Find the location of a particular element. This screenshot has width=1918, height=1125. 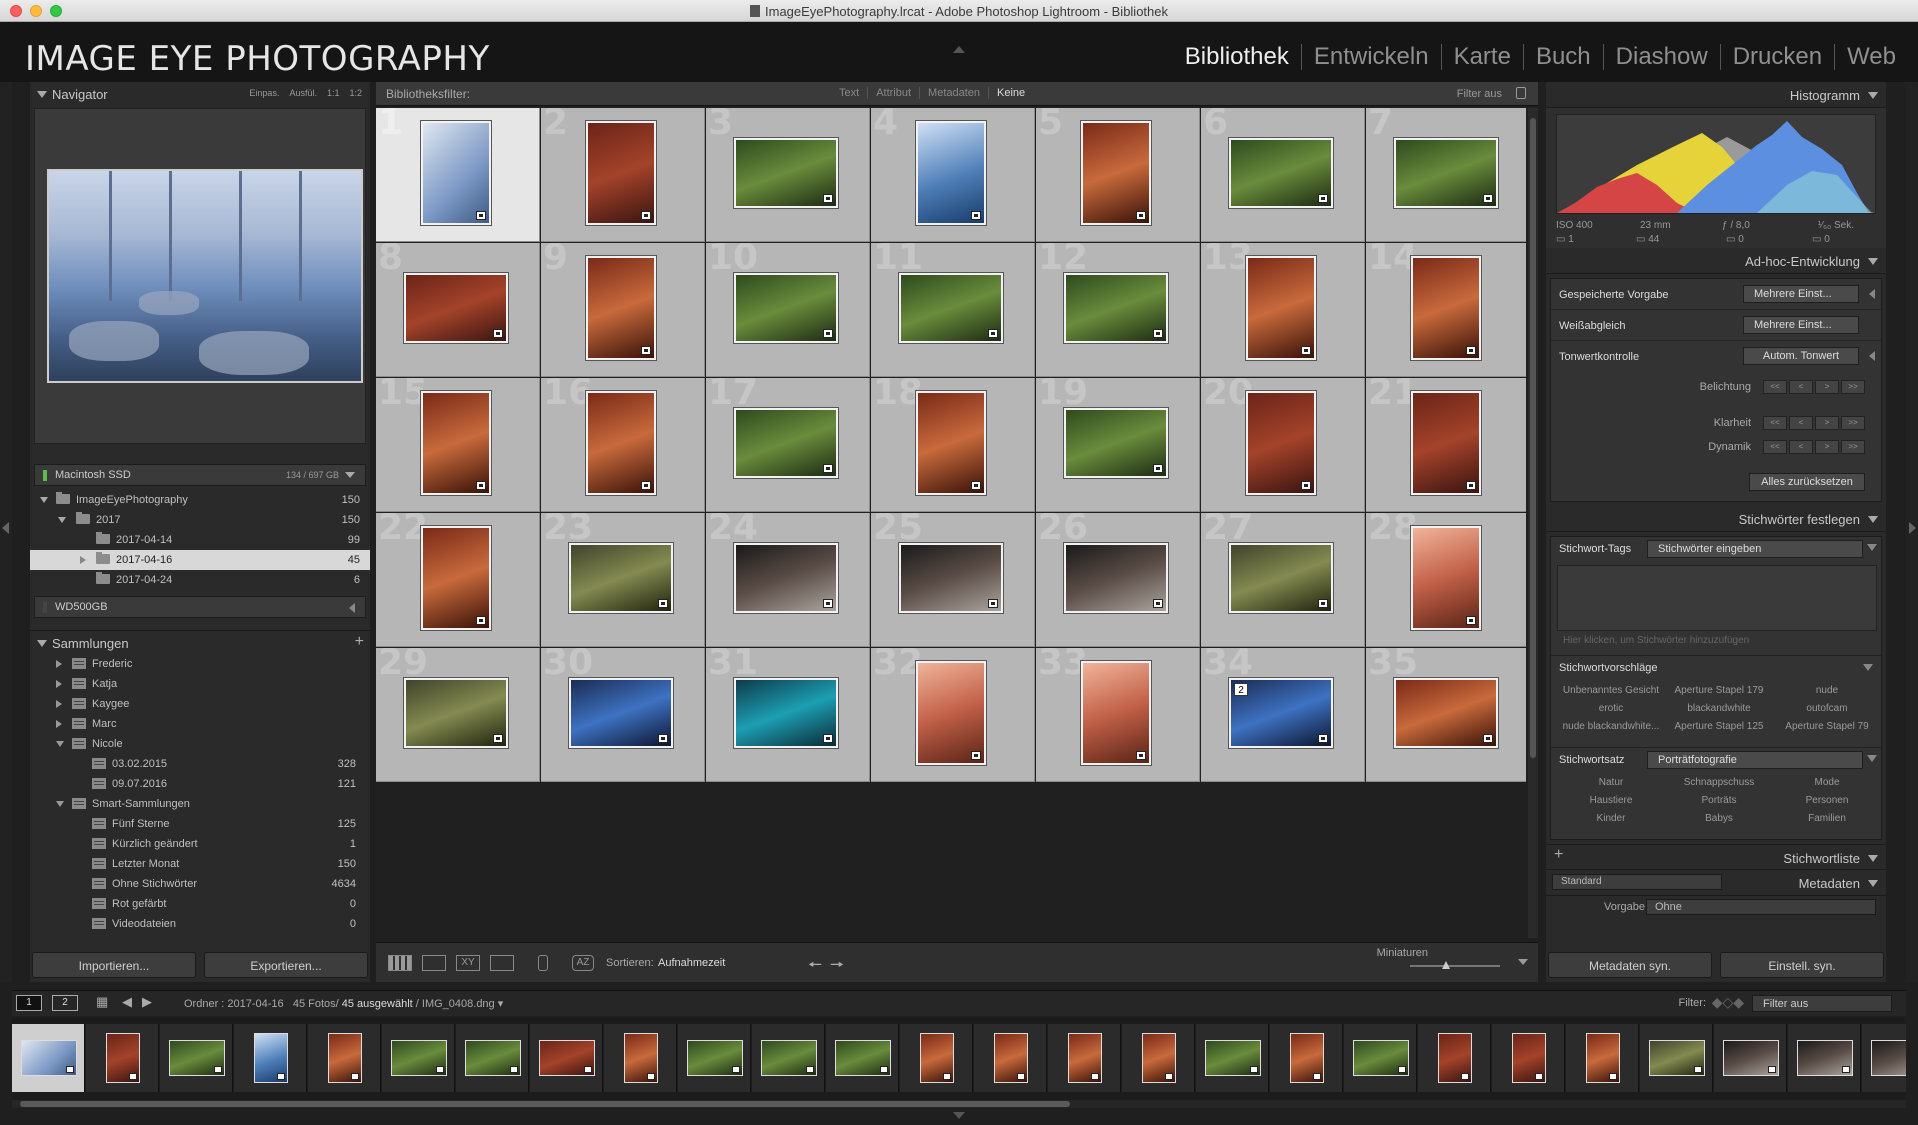

grid-cell: 1 is located at coordinates (458, 175).